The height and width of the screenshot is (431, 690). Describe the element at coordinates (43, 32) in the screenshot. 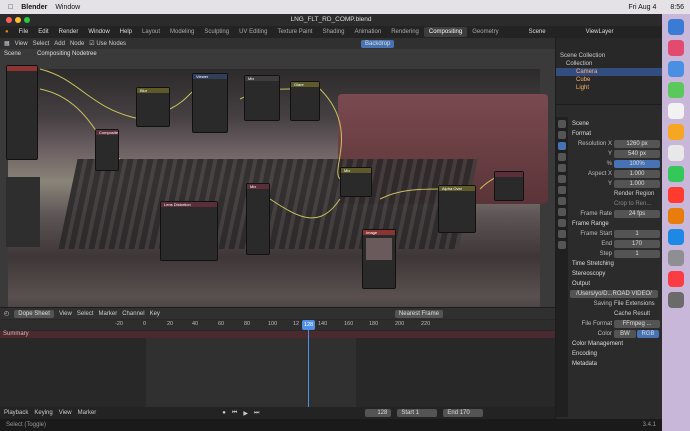

I see `menu-edit: Edit` at that location.